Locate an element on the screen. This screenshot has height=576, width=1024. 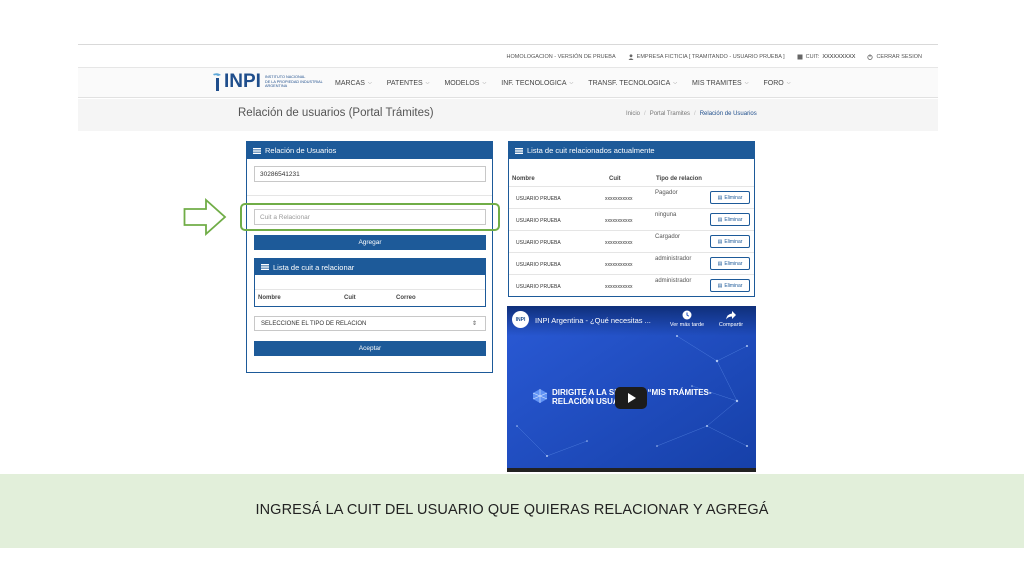
menu-foro: FORO ⌵ is located at coordinates (777, 83).